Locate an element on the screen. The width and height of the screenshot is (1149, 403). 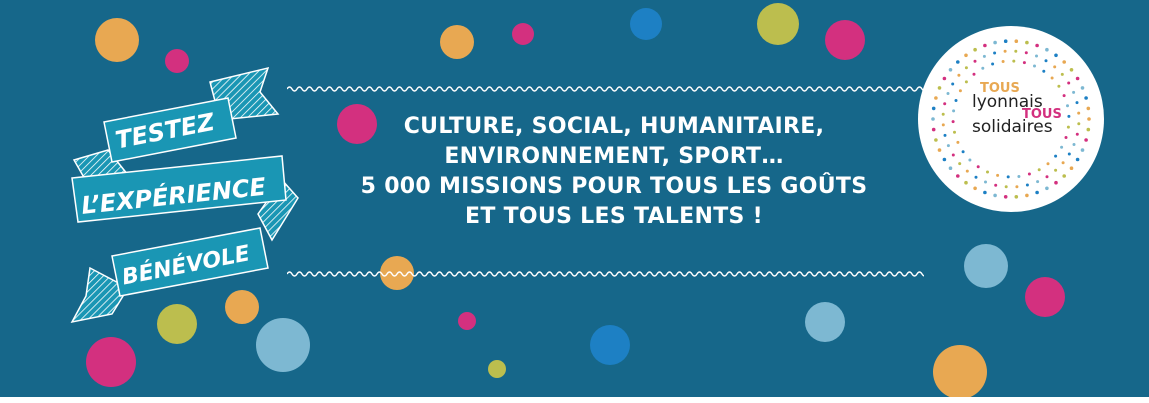
bottom-border is located at coordinates (574, 400).